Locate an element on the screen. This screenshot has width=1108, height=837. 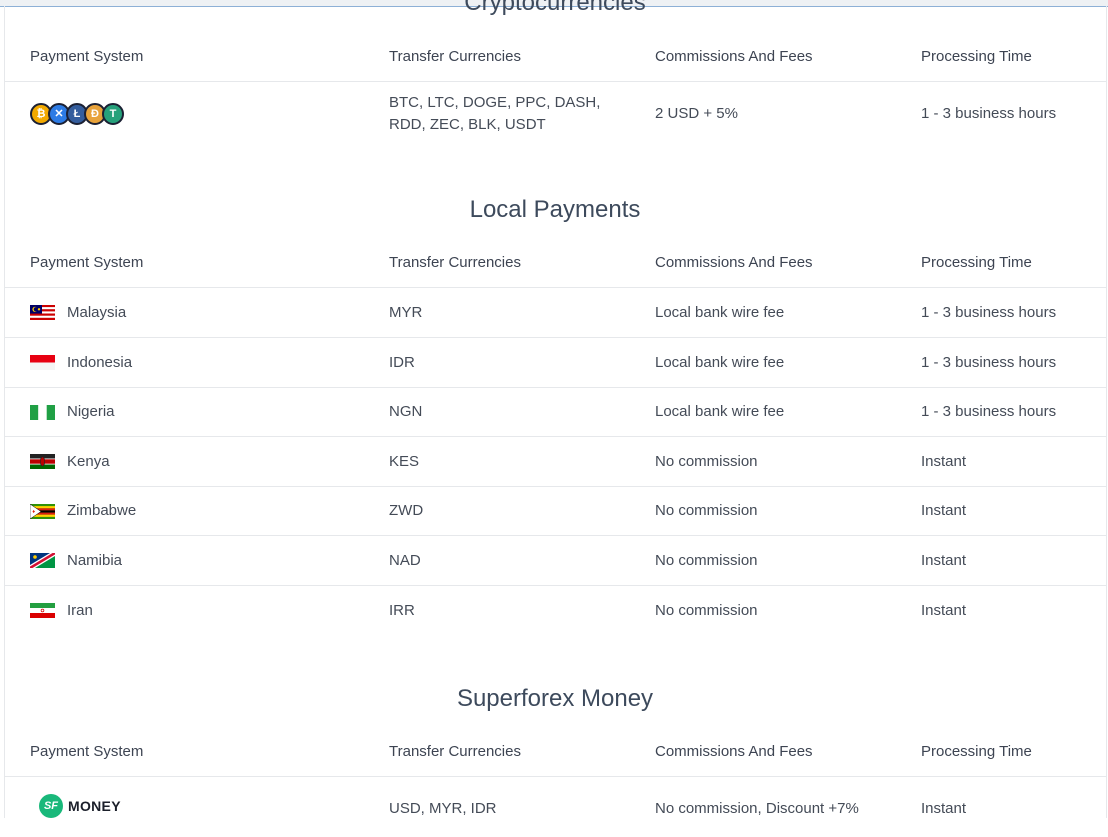
payment-system-cell: Zimbabwe is located at coordinates (195, 511).